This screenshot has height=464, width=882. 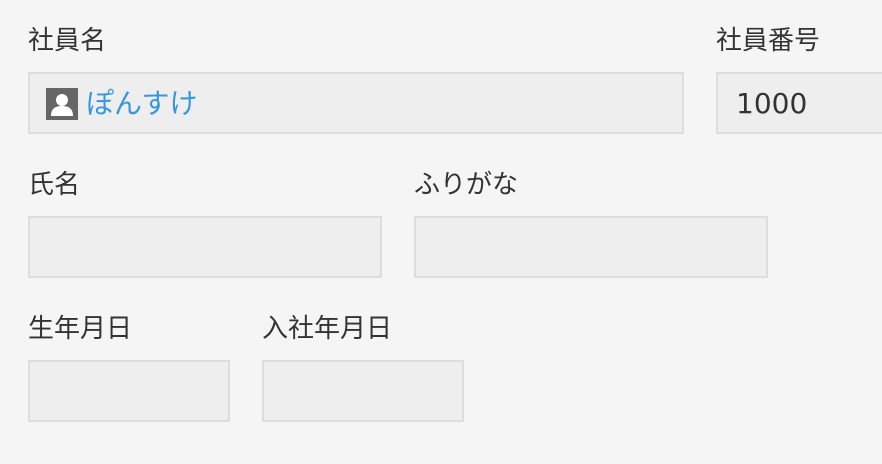 What do you see at coordinates (591, 247) in the screenshot?
I see `furigana-field` at bounding box center [591, 247].